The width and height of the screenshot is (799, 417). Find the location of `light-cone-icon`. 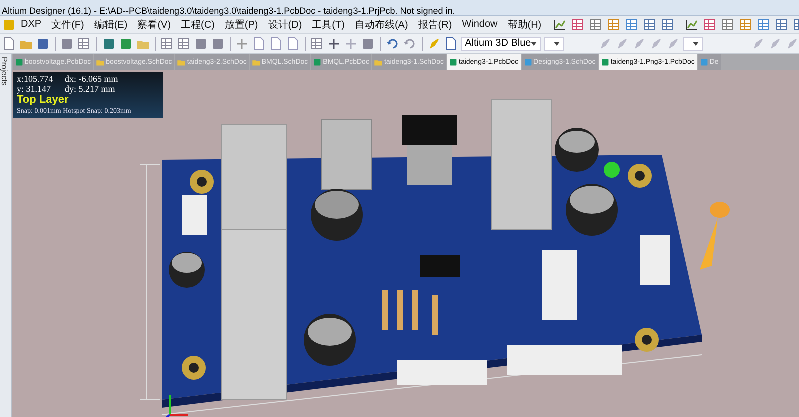

light-cone-icon is located at coordinates (715, 236).